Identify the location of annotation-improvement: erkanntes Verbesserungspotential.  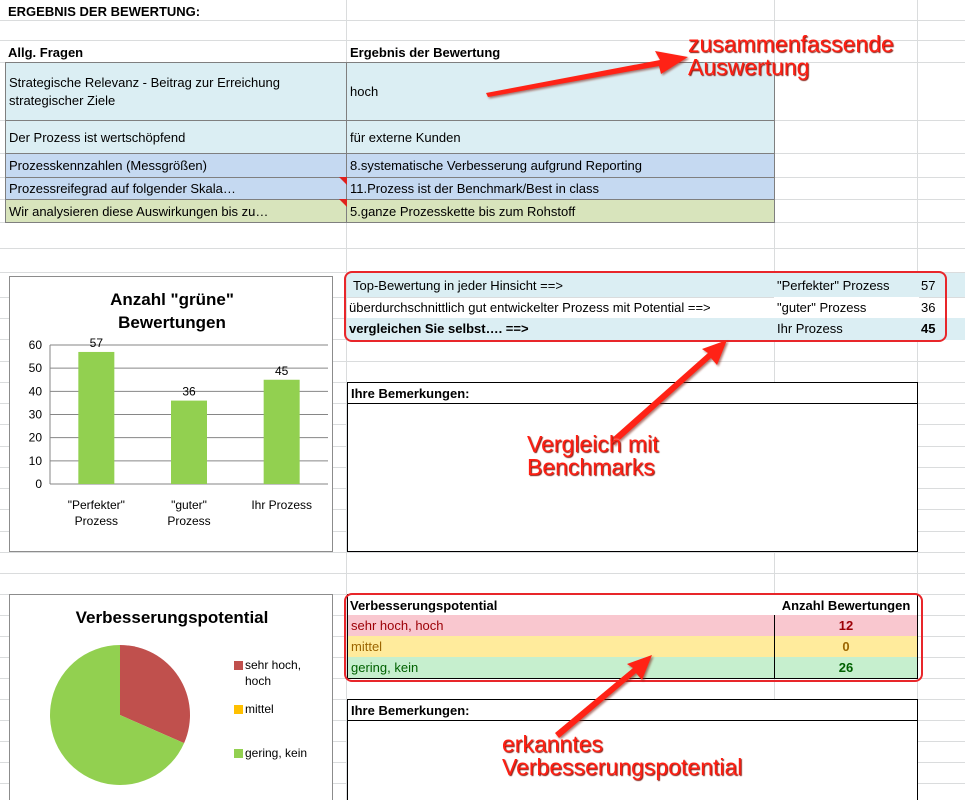
(622, 755).